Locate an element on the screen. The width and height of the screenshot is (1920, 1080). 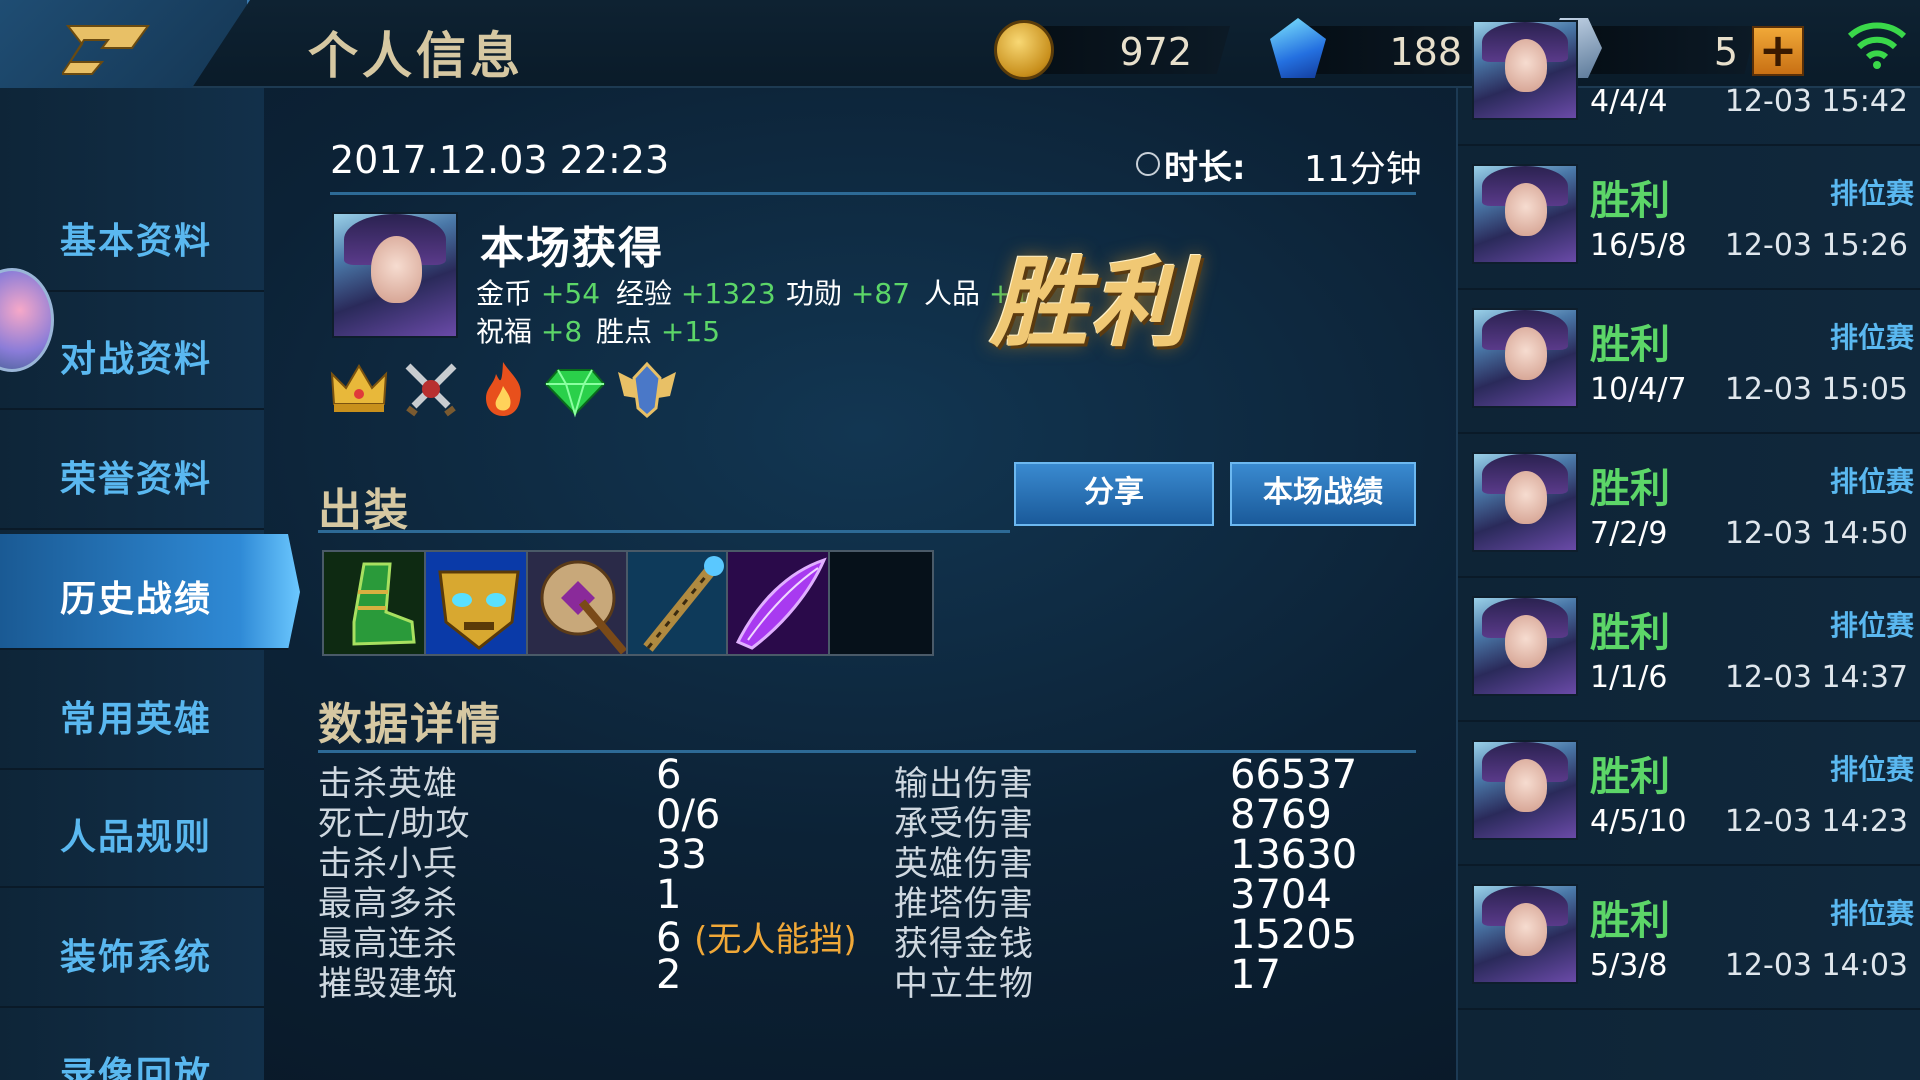
history-row: 胜利 排位赛 4/5/10 12-03 14:23 is located at coordinates (1689, 794).